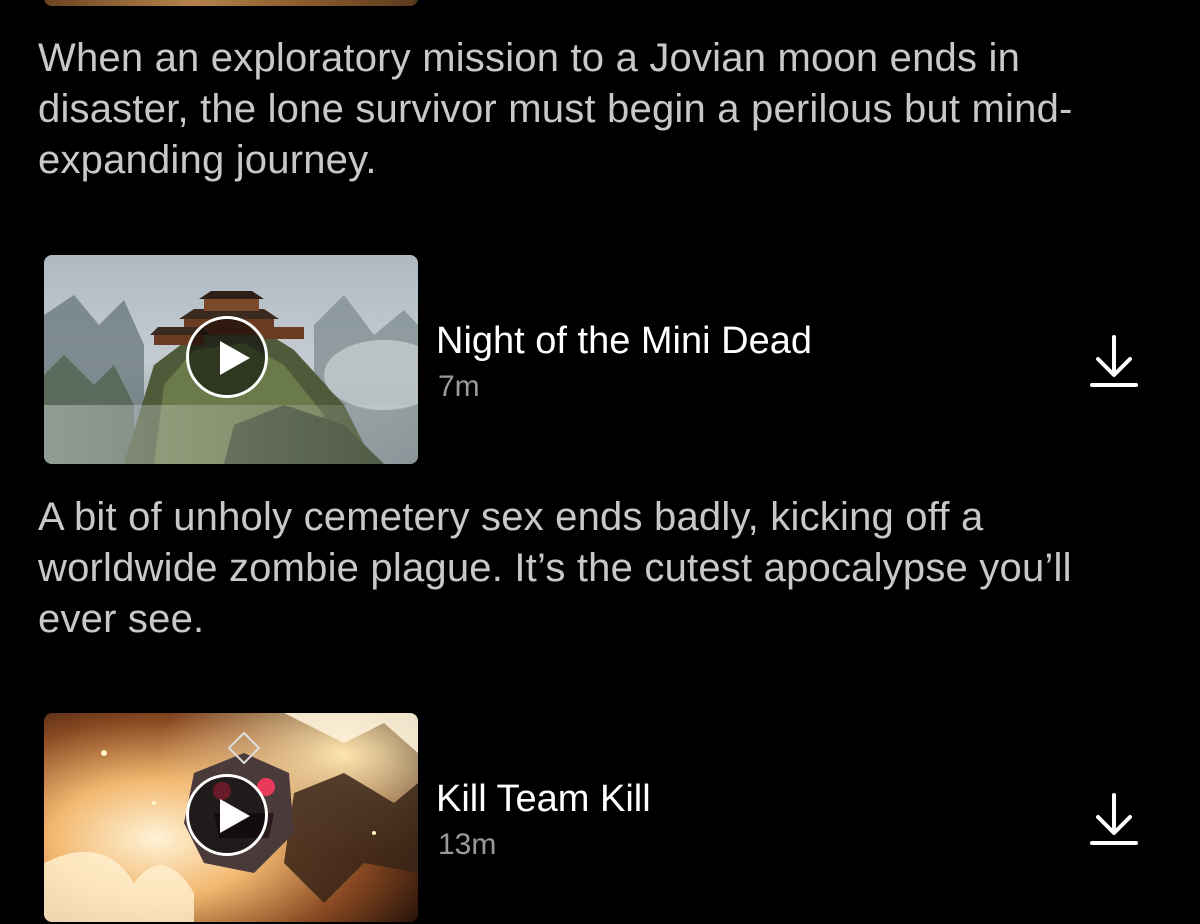 Image resolution: width=1200 pixels, height=924 pixels. Describe the element at coordinates (624, 341) in the screenshot. I see `episode-title: Night of the Mini Dead` at that location.